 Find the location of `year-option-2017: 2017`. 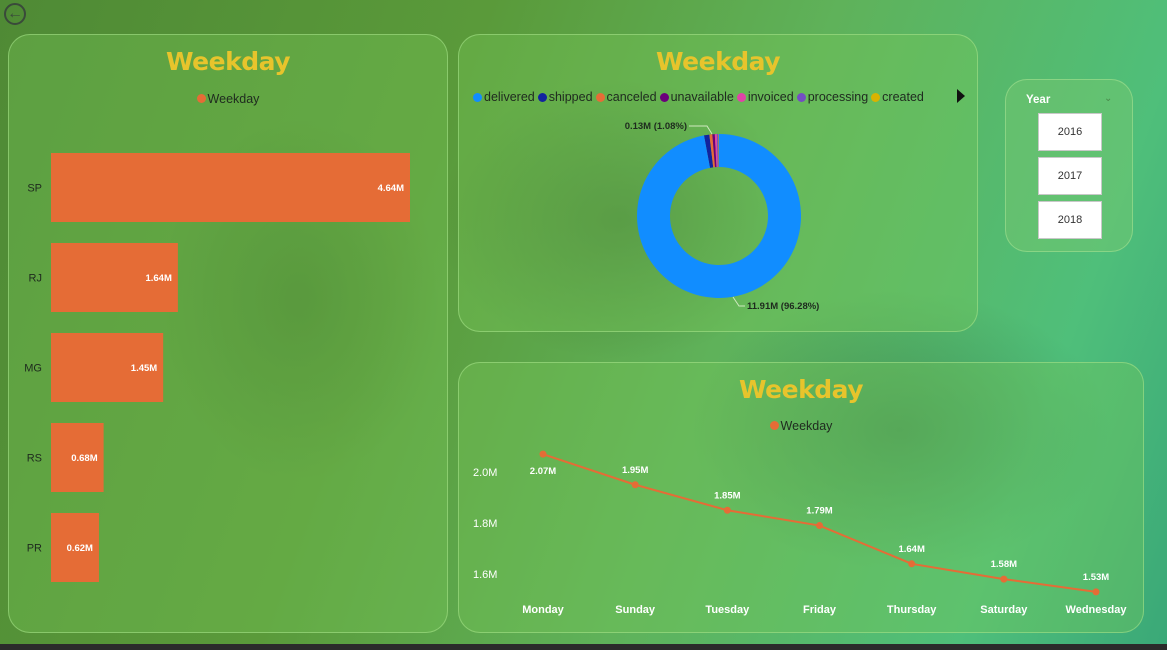

year-option-2017: 2017 is located at coordinates (1070, 176).